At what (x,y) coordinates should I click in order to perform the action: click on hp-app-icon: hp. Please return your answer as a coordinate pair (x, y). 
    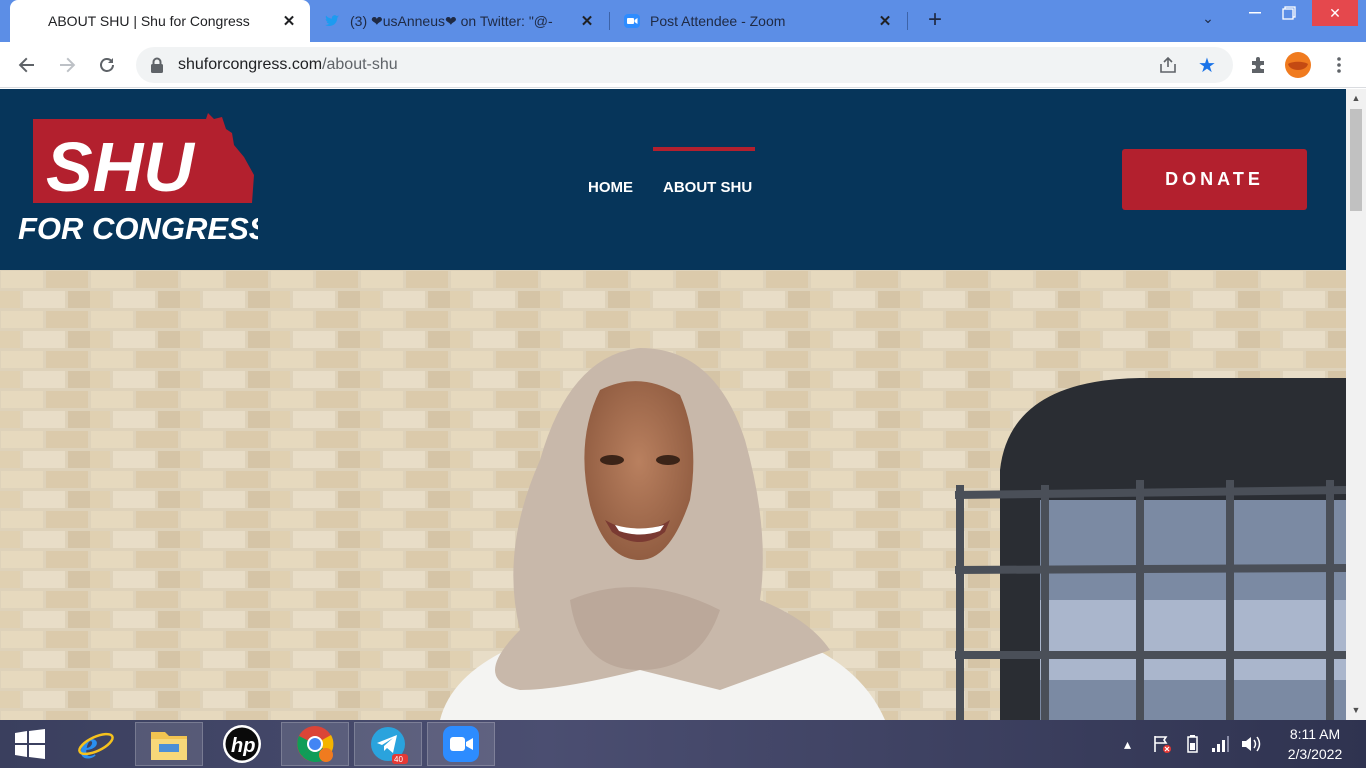
    Looking at the image, I should click on (242, 744).